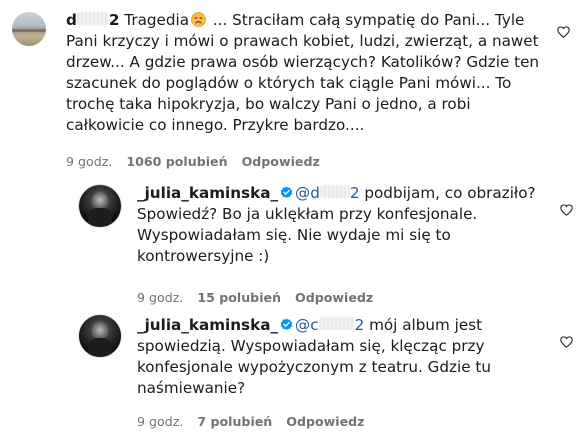 The width and height of the screenshot is (581, 437). I want to click on reply-meta: 9 godz. 7 polubień Odpowiedz, so click(258, 422).